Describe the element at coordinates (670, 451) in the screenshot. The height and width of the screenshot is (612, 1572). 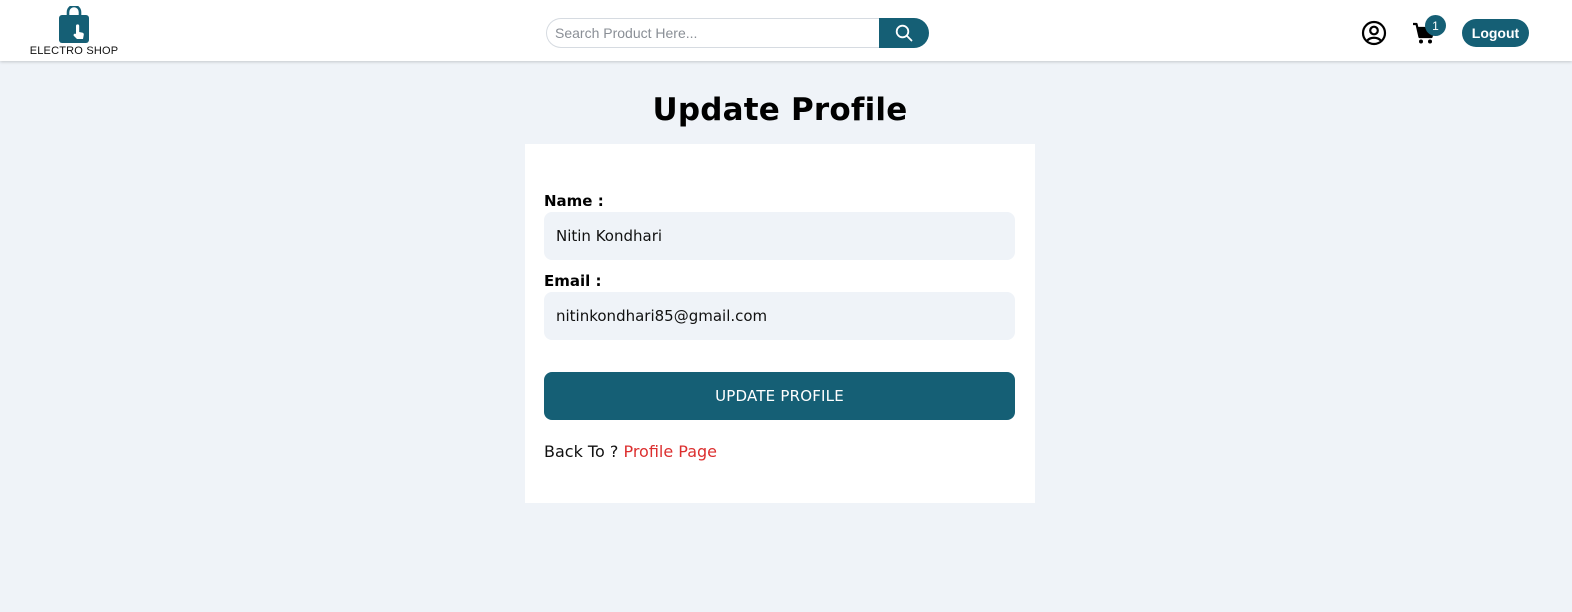
I see `profile-page-link: Profile Page` at that location.